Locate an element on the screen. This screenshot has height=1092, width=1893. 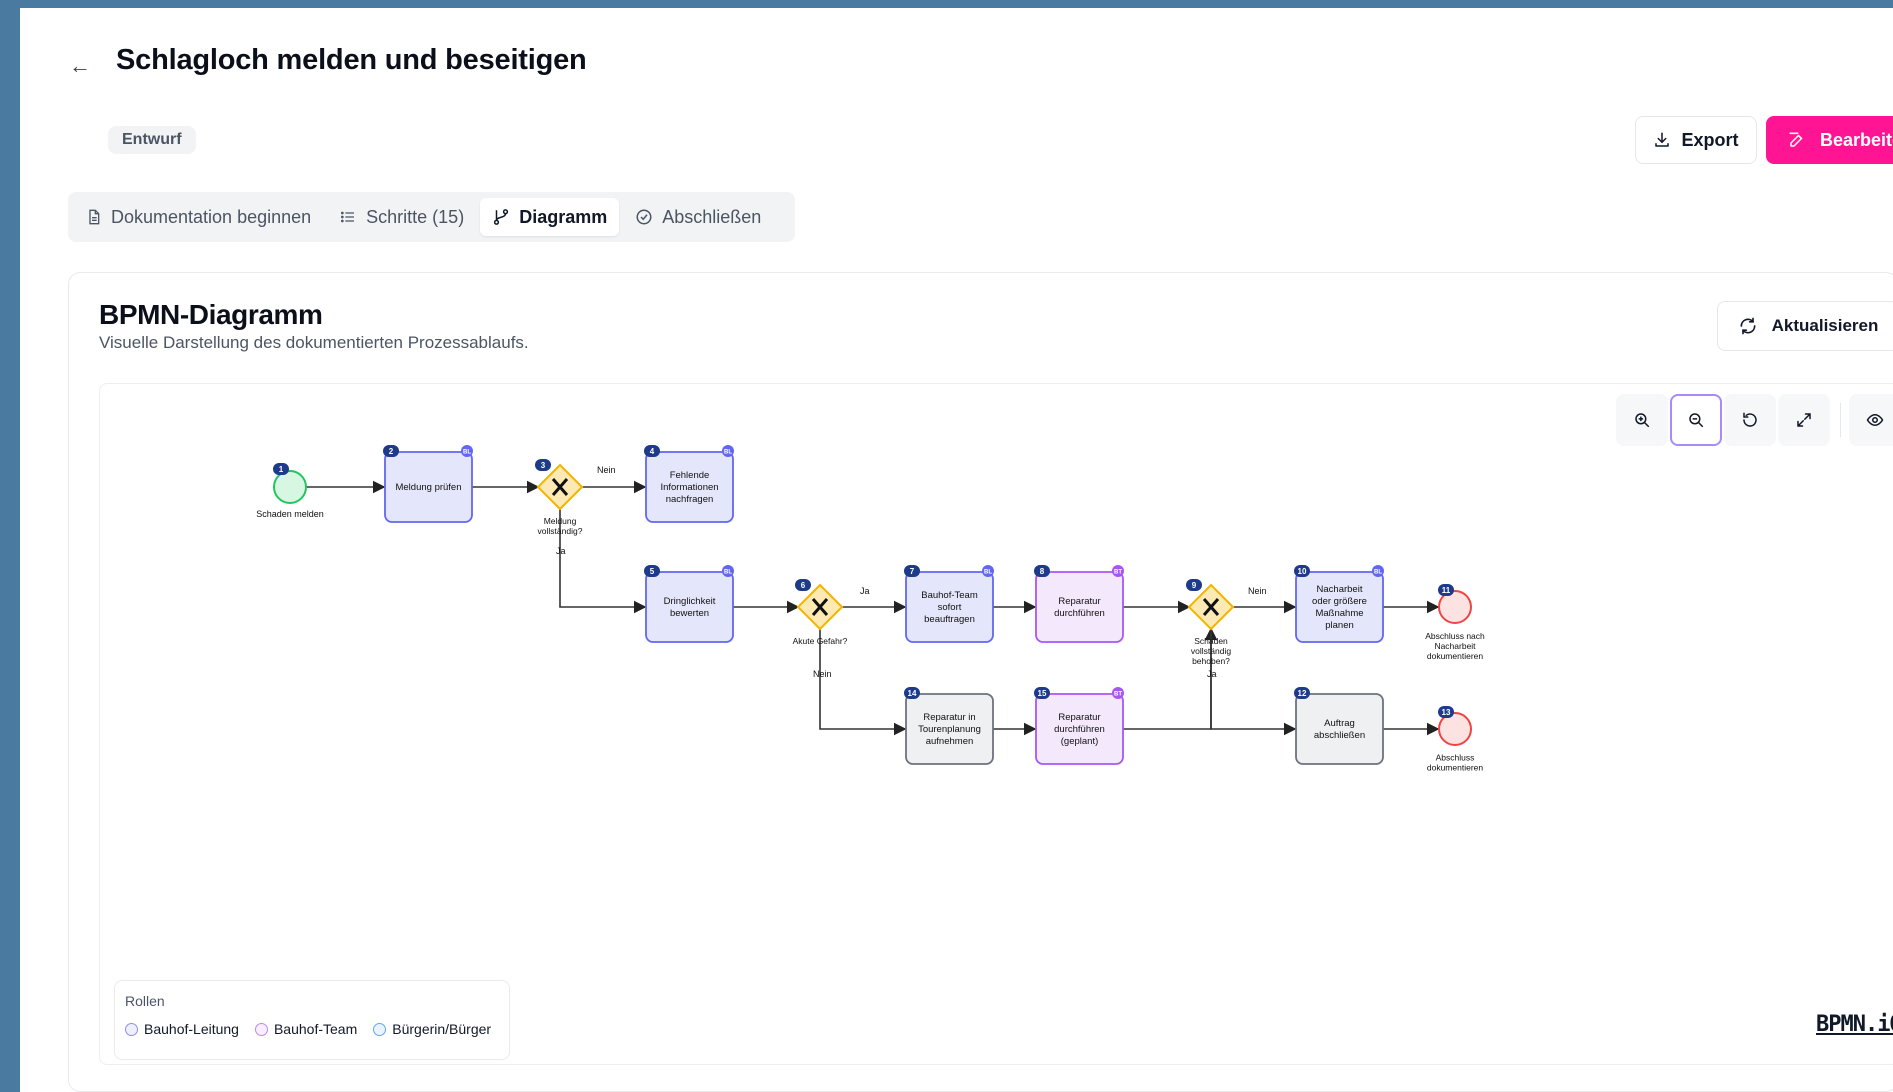
step-number-badge: 11 is located at coordinates (1446, 590).